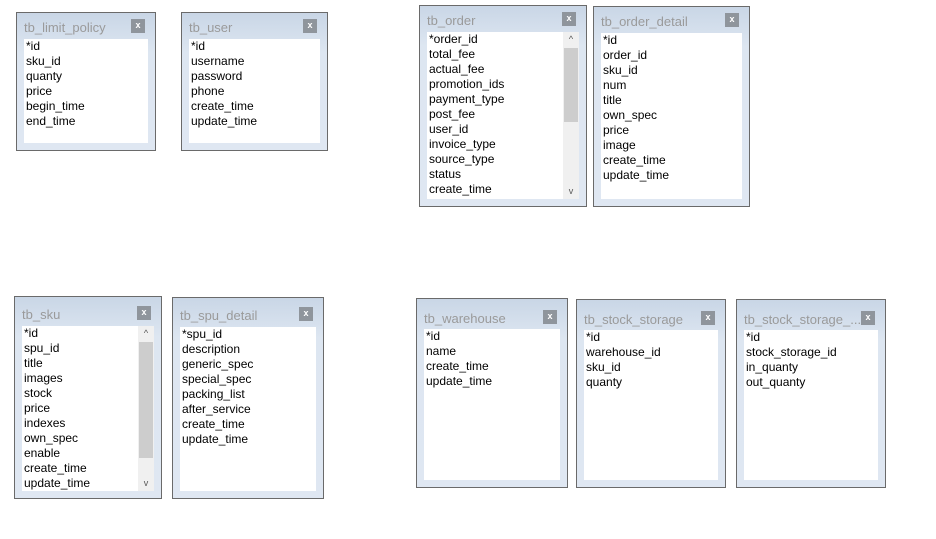 This screenshot has height=539, width=936. I want to click on field-item: stock, so click(88, 393).